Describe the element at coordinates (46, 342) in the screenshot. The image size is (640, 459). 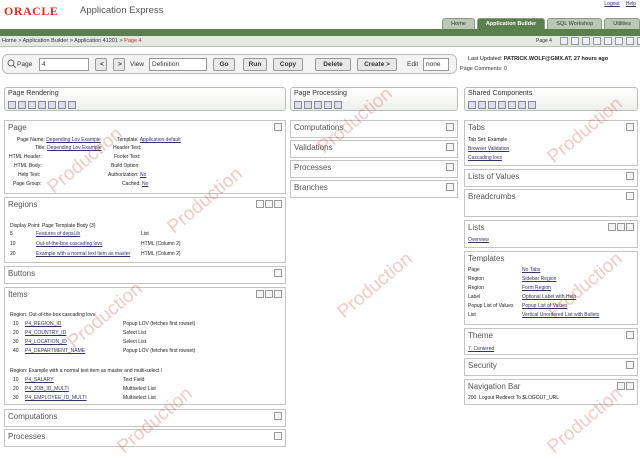
I see `item-link: P4_LOCATION_ID` at that location.